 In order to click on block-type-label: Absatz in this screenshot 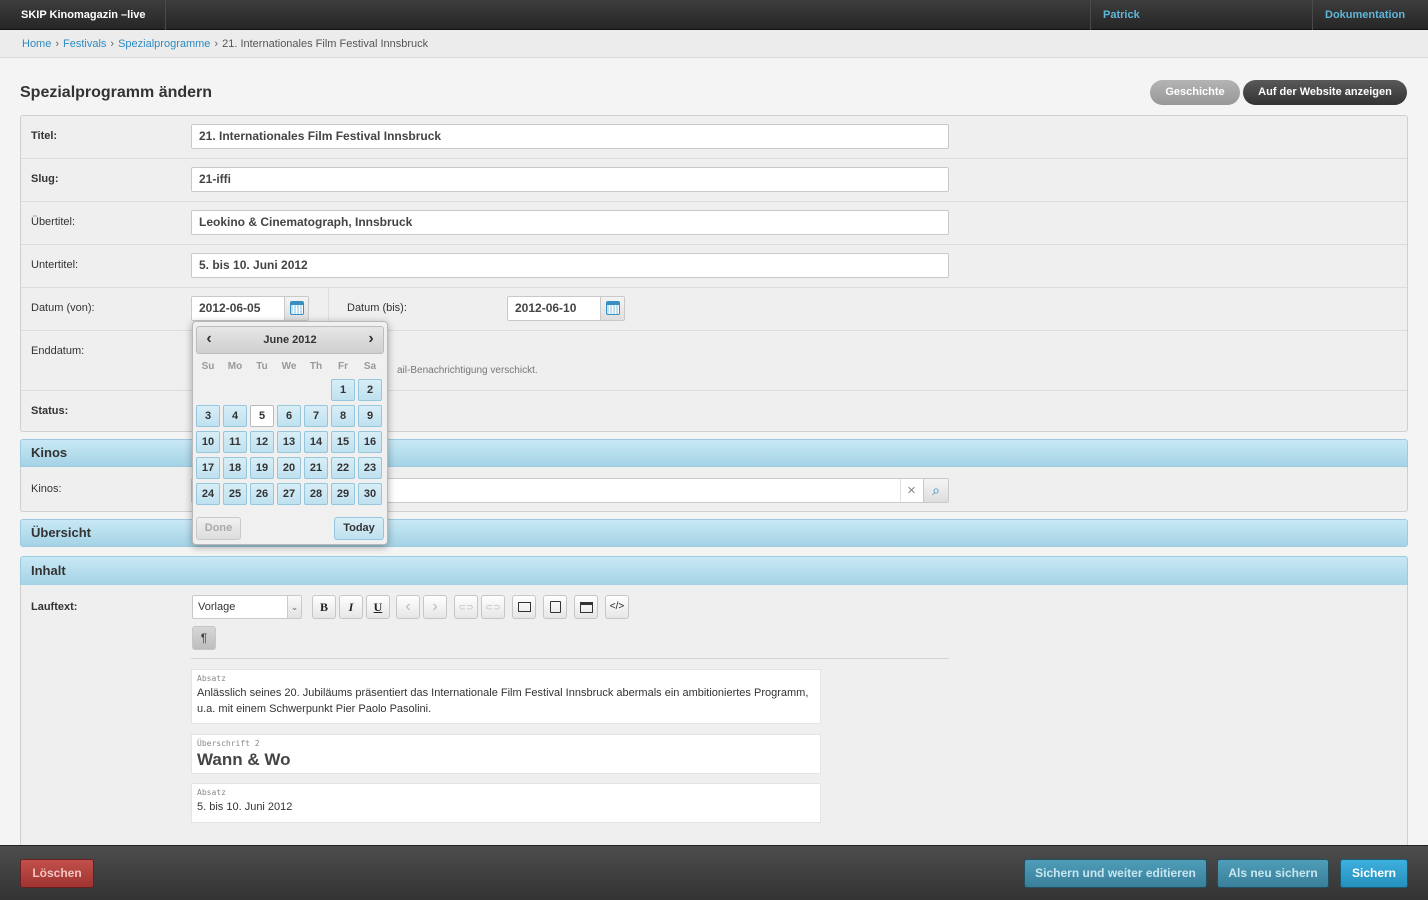, I will do `click(211, 792)`.